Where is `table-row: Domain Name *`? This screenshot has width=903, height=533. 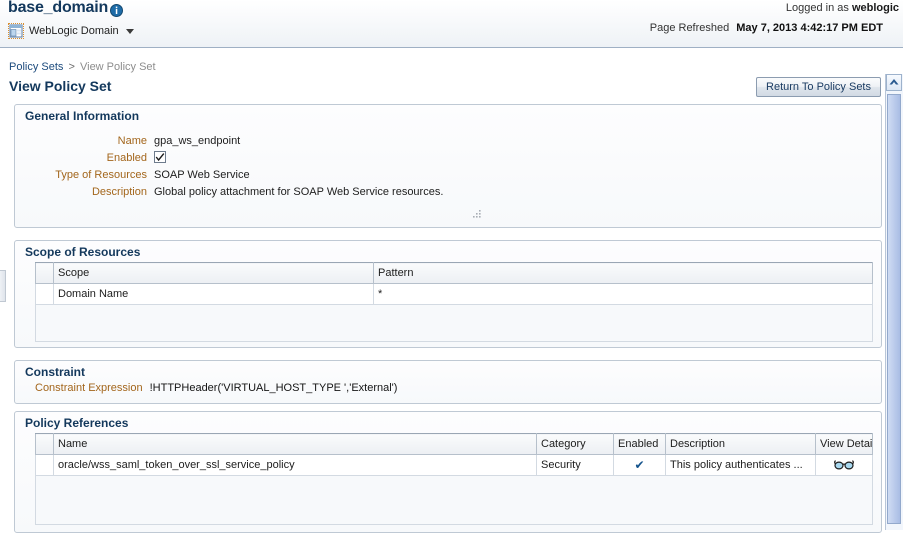
table-row: Domain Name * is located at coordinates (454, 294).